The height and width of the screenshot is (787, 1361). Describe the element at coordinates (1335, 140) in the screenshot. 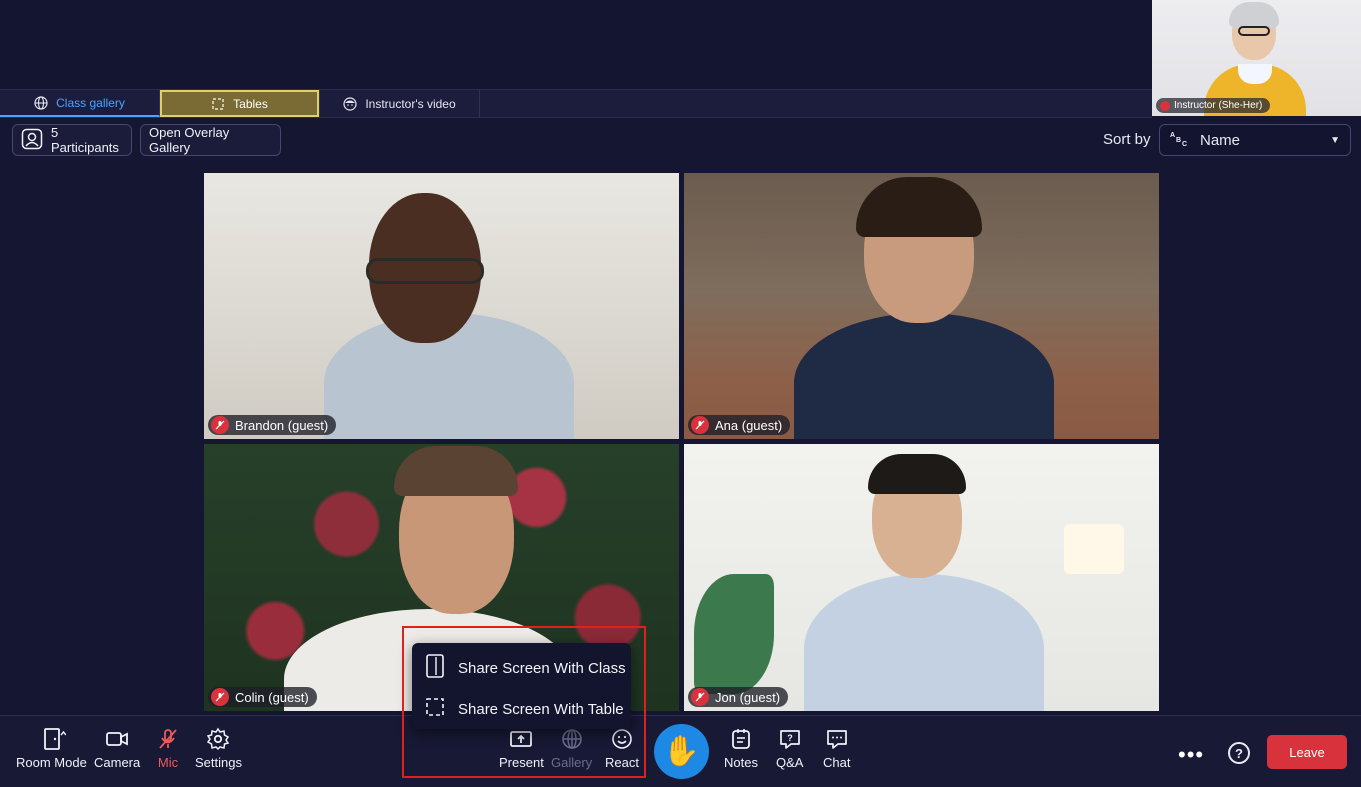

I see `chevron-down-icon: ▼` at that location.